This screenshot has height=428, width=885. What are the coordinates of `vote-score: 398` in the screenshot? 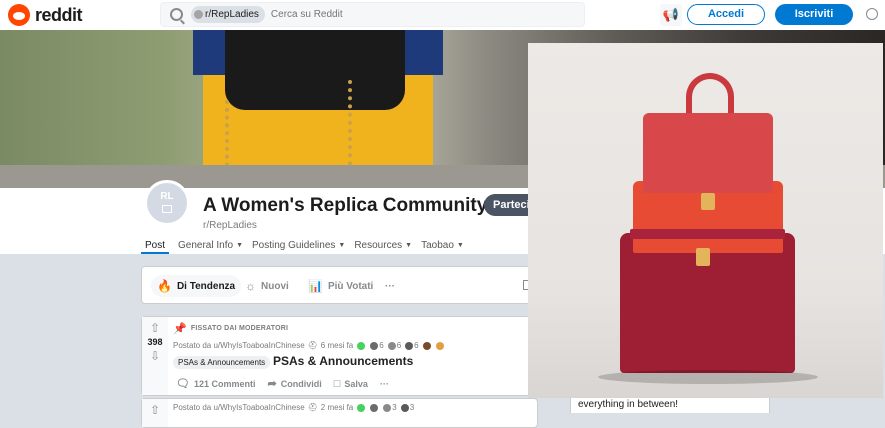 It's located at (155, 342).